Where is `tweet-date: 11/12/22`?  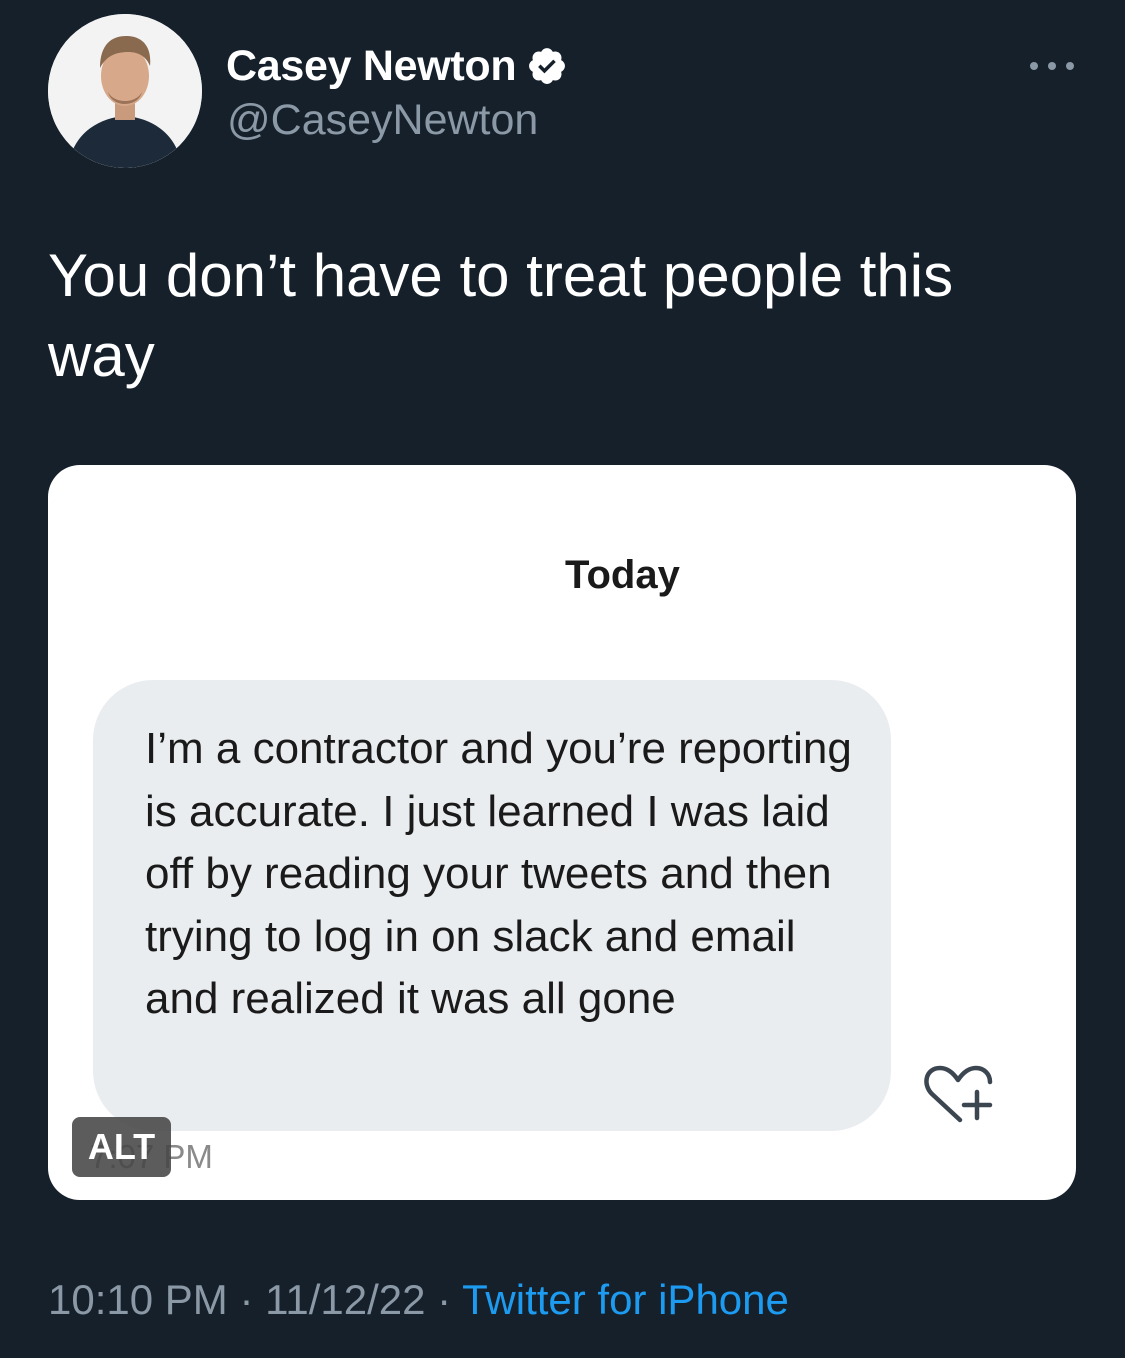
tweet-date: 11/12/22 is located at coordinates (345, 1299).